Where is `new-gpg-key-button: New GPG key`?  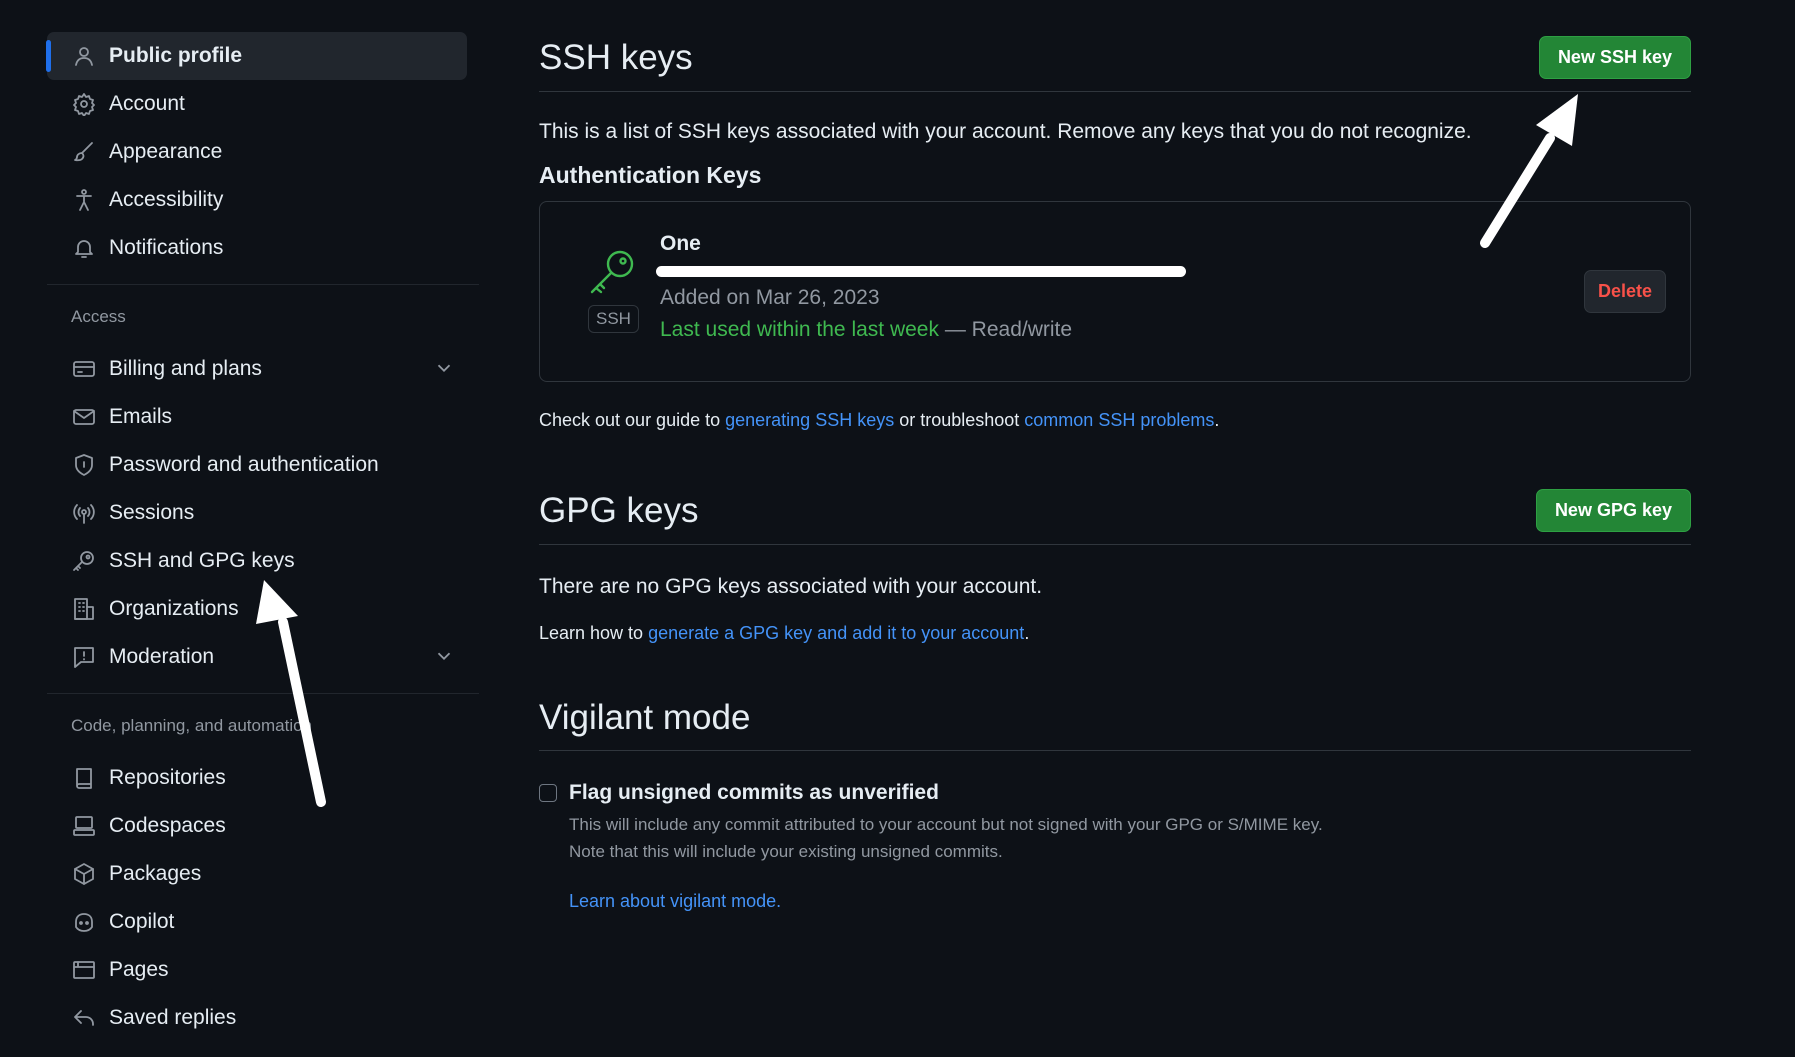 new-gpg-key-button: New GPG key is located at coordinates (1613, 510).